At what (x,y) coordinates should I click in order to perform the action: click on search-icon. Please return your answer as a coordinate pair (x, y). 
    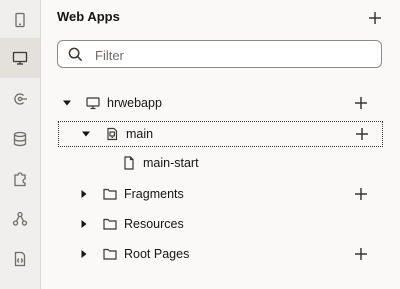
    Looking at the image, I should click on (75, 54).